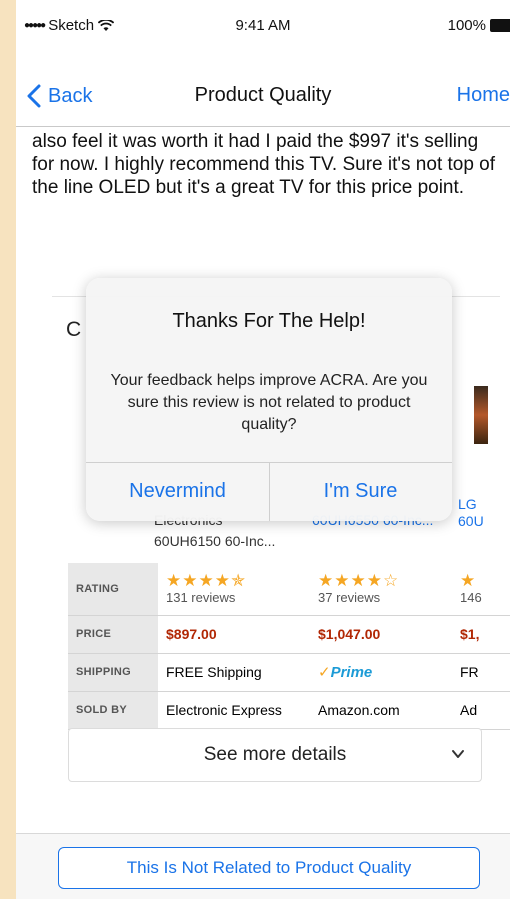  Describe the element at coordinates (234, 710) in the screenshot. I see `sold-by-1: Electronic Express` at that location.